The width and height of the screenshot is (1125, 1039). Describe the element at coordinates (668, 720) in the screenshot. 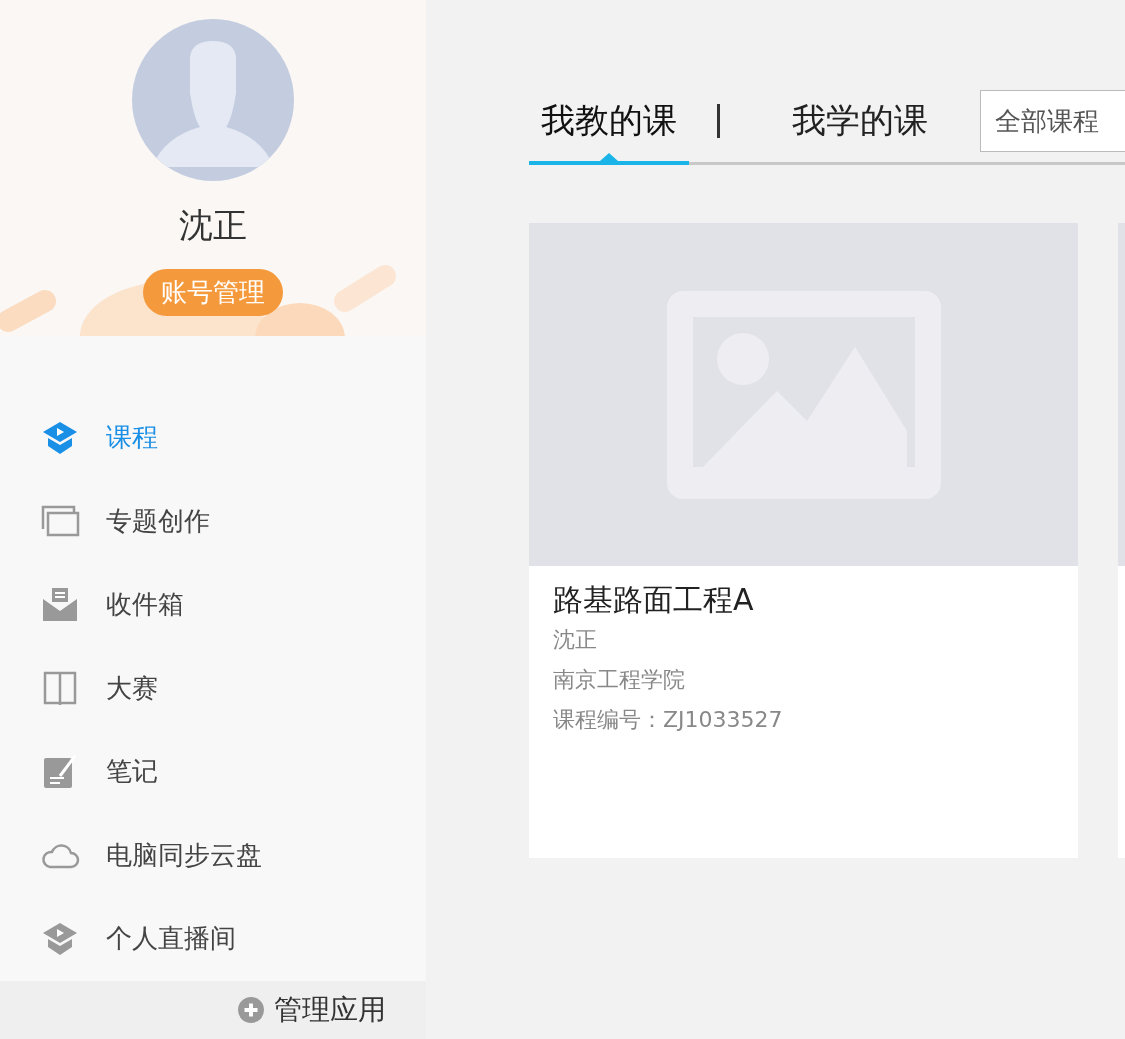

I see `course-code: 课程编号：ZJ1033527` at that location.